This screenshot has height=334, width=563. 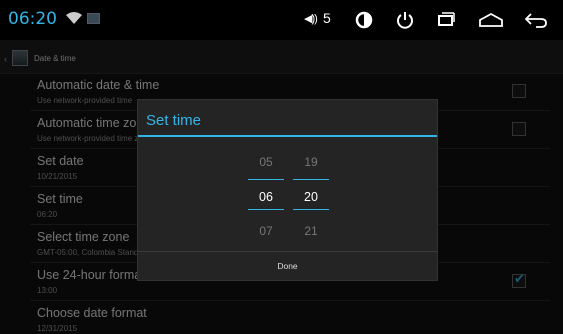 I want to click on minute-next: 21, so click(x=311, y=231).